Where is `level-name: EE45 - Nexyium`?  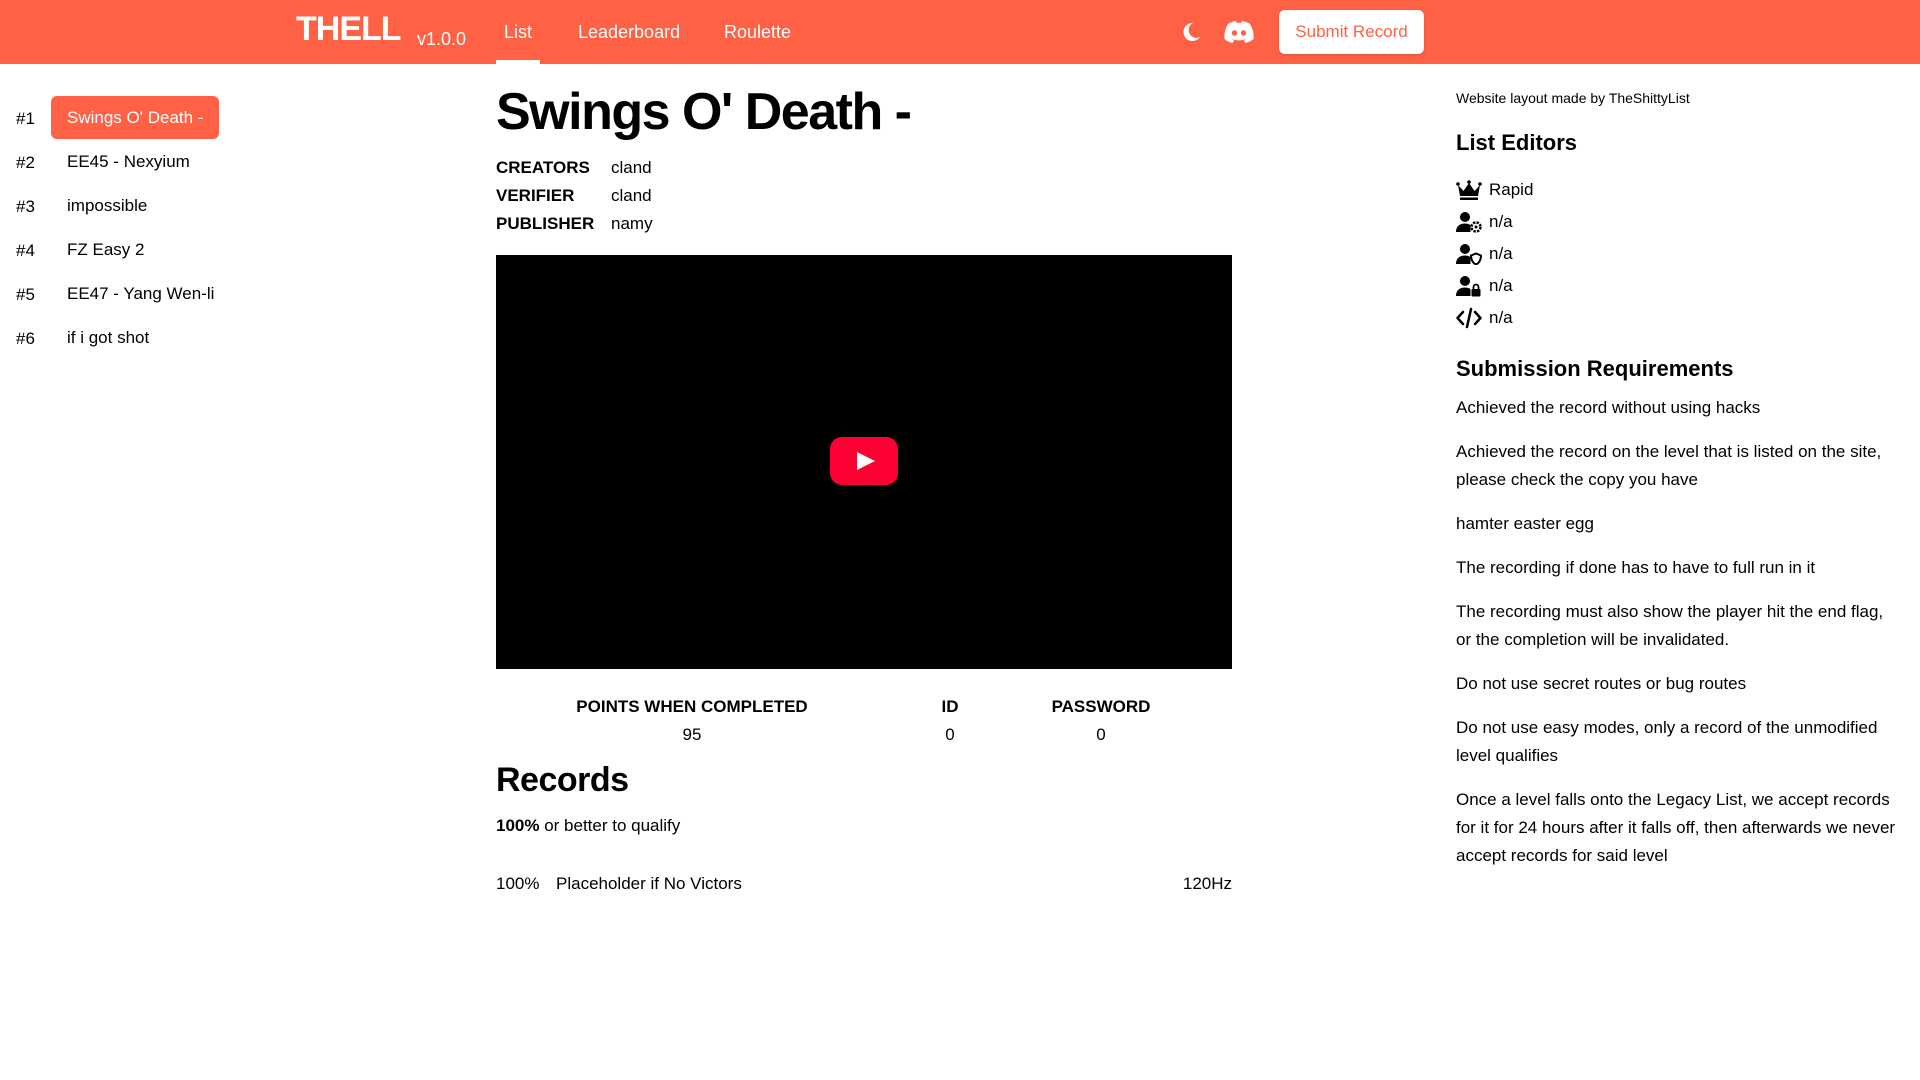 level-name: EE45 - Nexyium is located at coordinates (128, 161).